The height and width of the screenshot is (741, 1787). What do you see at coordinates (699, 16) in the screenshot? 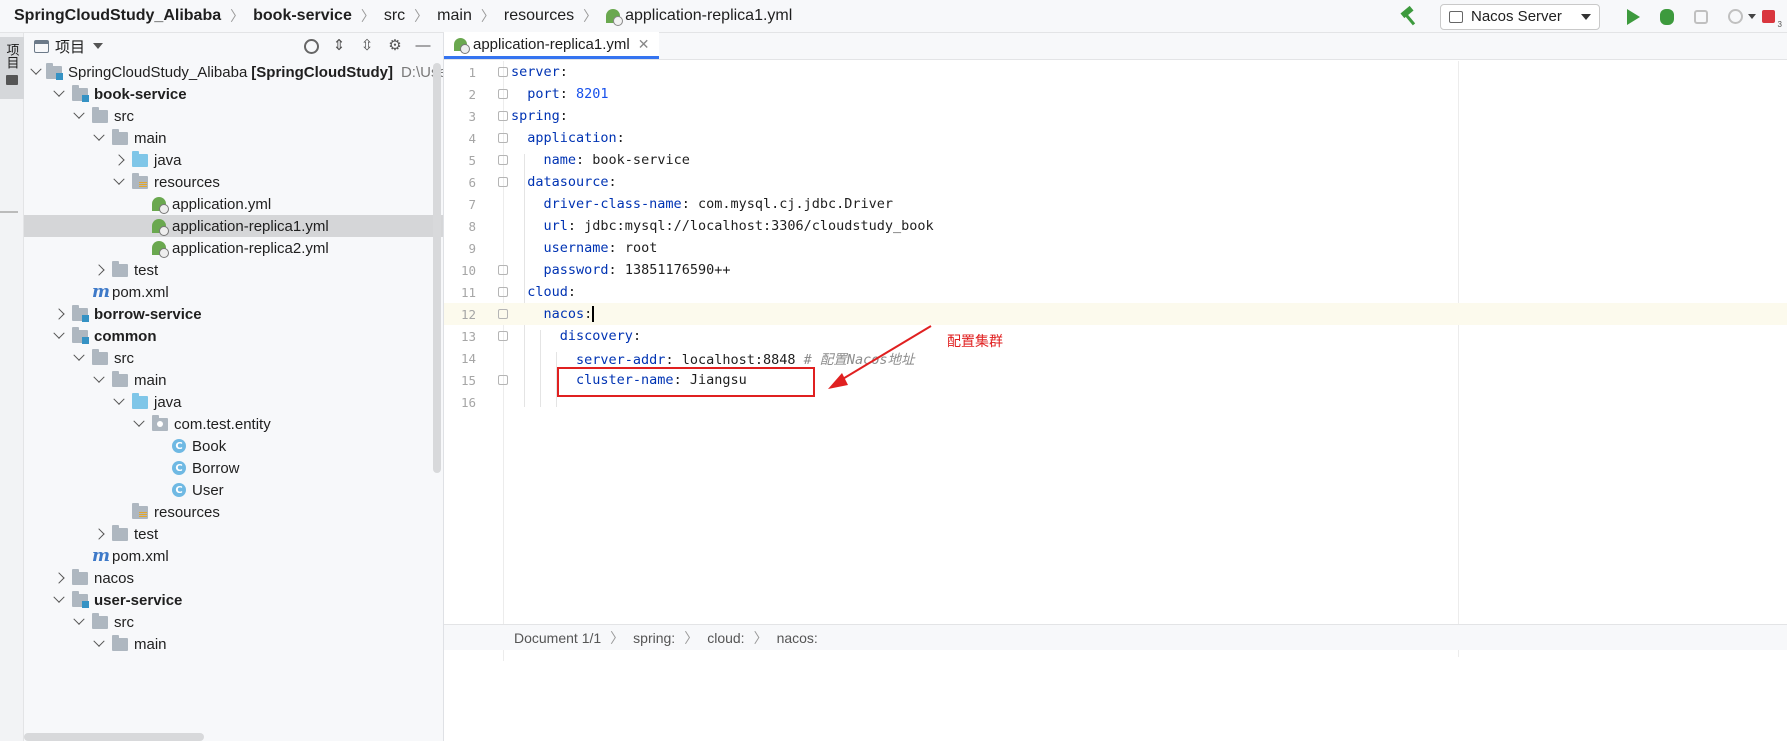
I see `breadcrumb-file: application-replica1.yml` at bounding box center [699, 16].